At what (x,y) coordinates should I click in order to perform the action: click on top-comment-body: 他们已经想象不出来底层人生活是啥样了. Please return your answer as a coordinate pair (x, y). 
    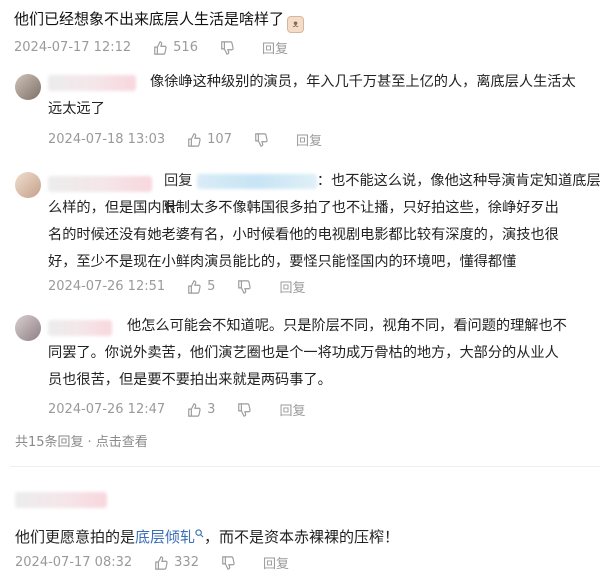
    Looking at the image, I should click on (149, 19).